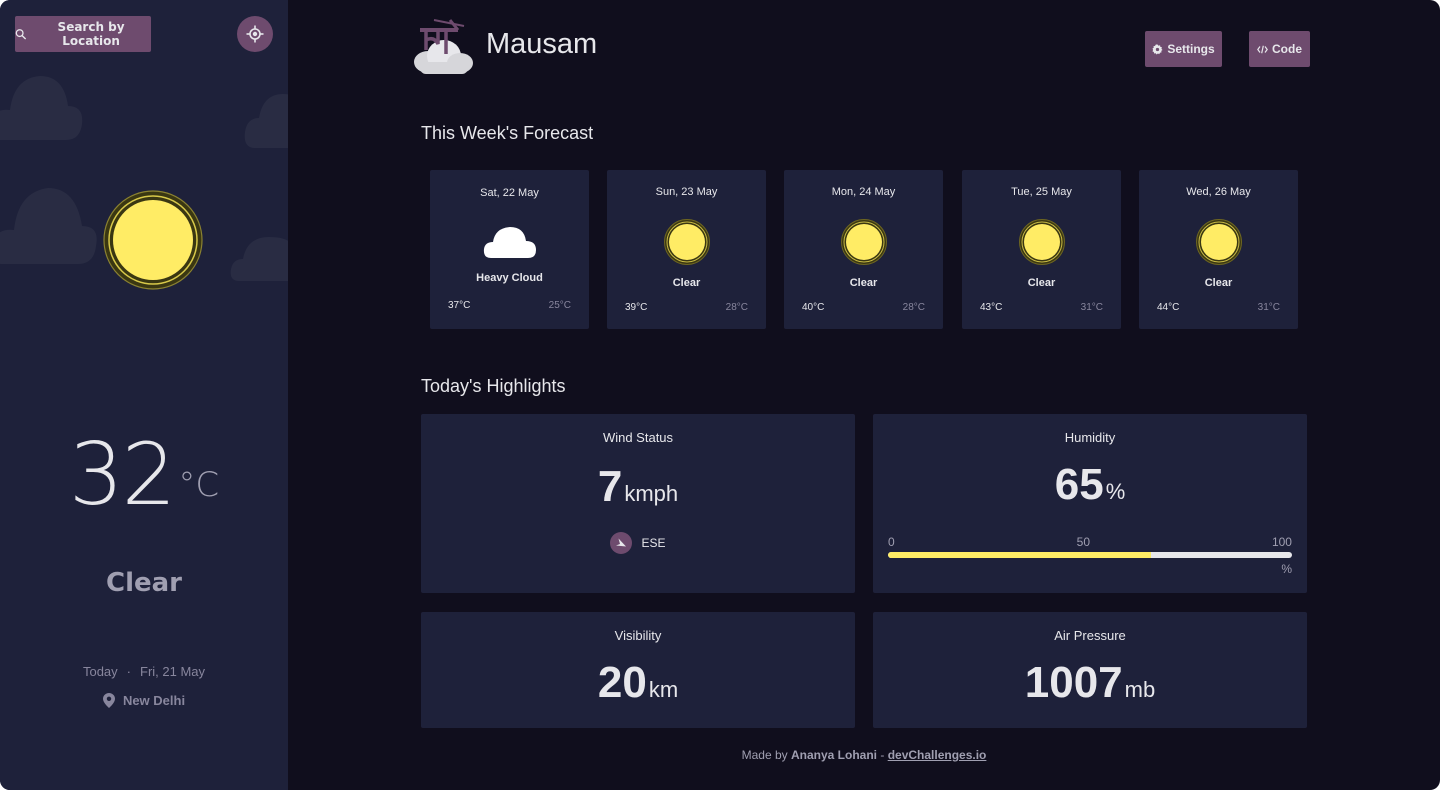 Image resolution: width=1440 pixels, height=790 pixels. What do you see at coordinates (891, 542) in the screenshot?
I see `humidity-scale-min: 0` at bounding box center [891, 542].